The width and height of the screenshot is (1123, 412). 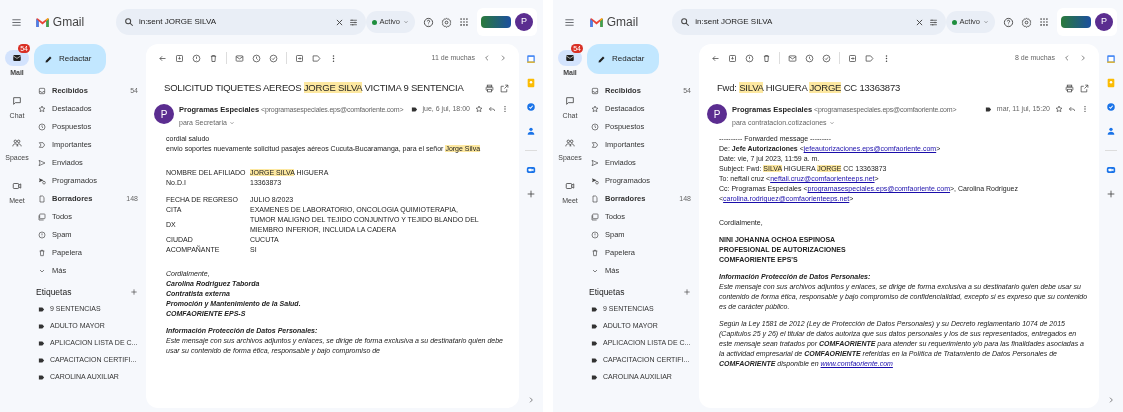 What do you see at coordinates (17, 185) in the screenshot?
I see `video-icon` at bounding box center [17, 185].